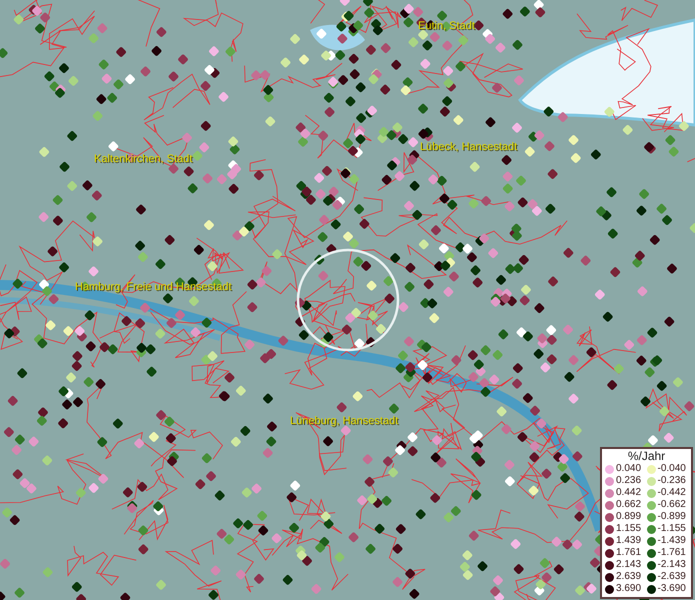  What do you see at coordinates (672, 517) in the screenshot?
I see `legend-value: -0.899` at bounding box center [672, 517].